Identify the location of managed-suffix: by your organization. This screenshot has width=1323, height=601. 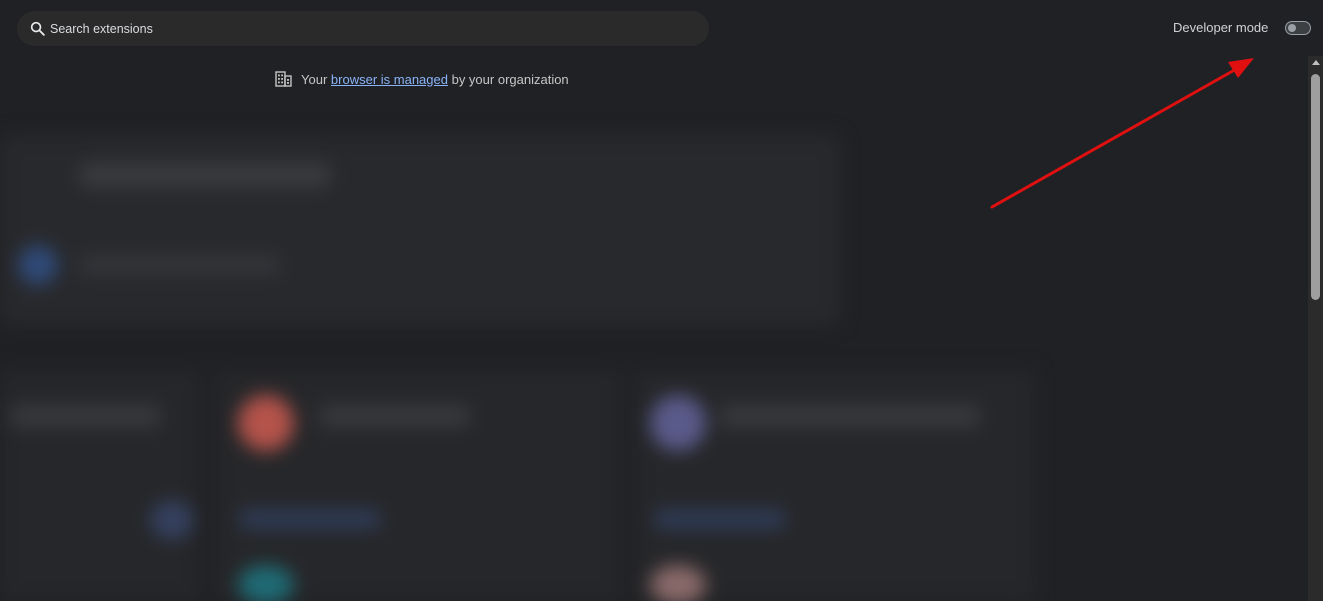
(510, 79).